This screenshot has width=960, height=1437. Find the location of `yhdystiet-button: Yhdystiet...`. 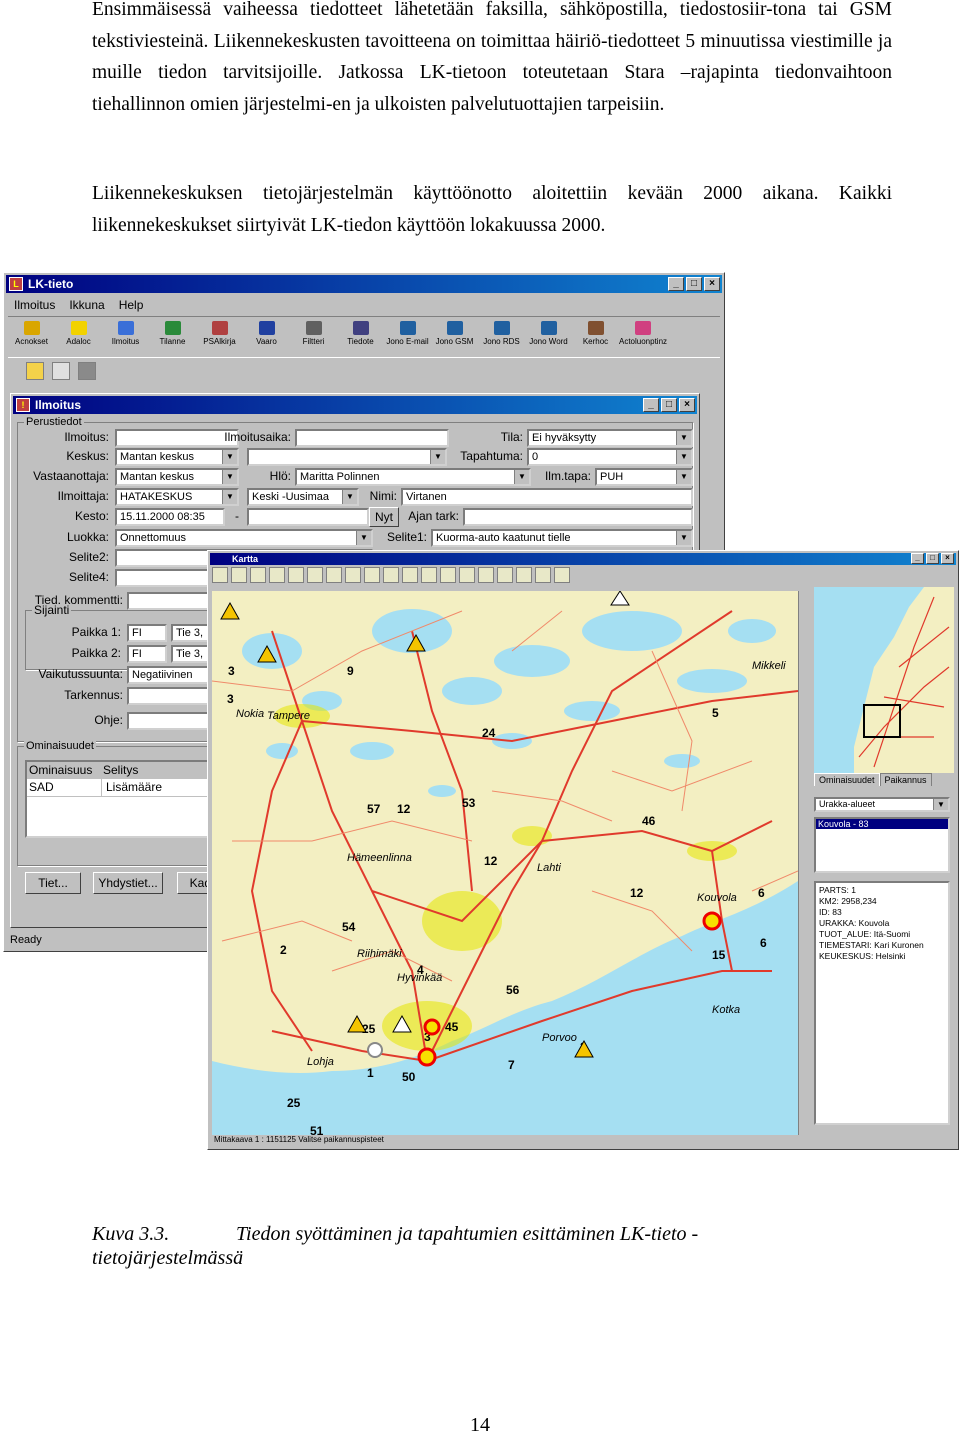

yhdystiet-button: Yhdystiet... is located at coordinates (128, 883).